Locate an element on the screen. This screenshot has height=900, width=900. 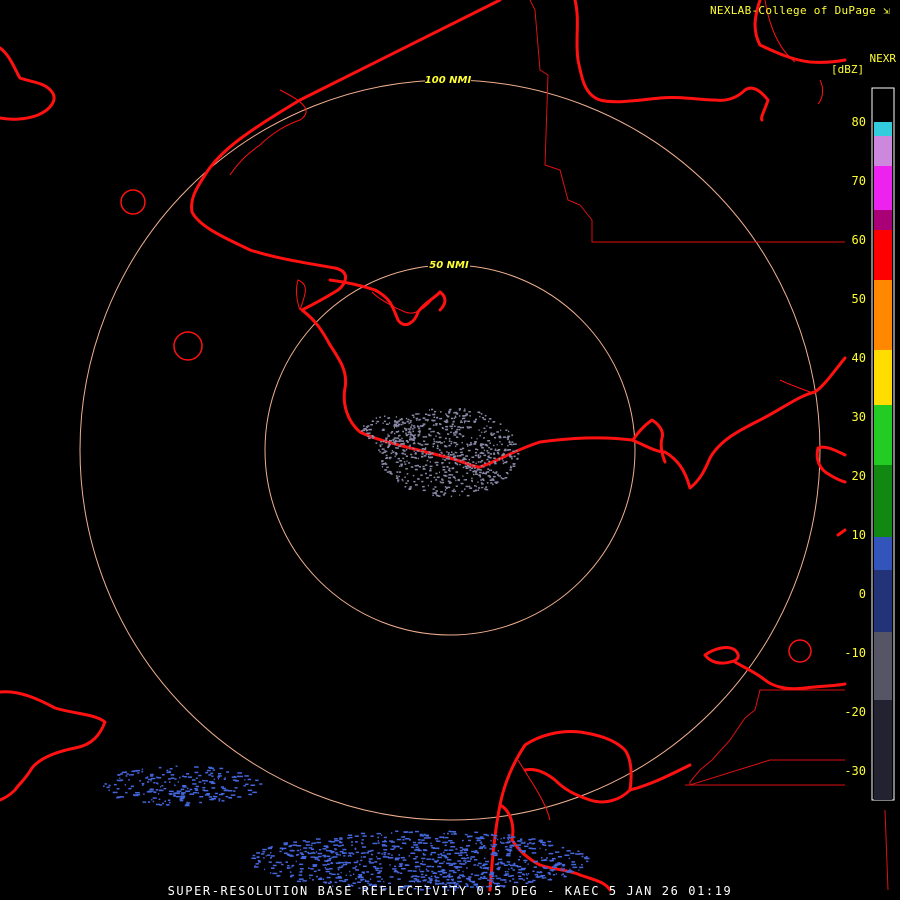
scale-tick-10: 10 is located at coordinates (858, 535).